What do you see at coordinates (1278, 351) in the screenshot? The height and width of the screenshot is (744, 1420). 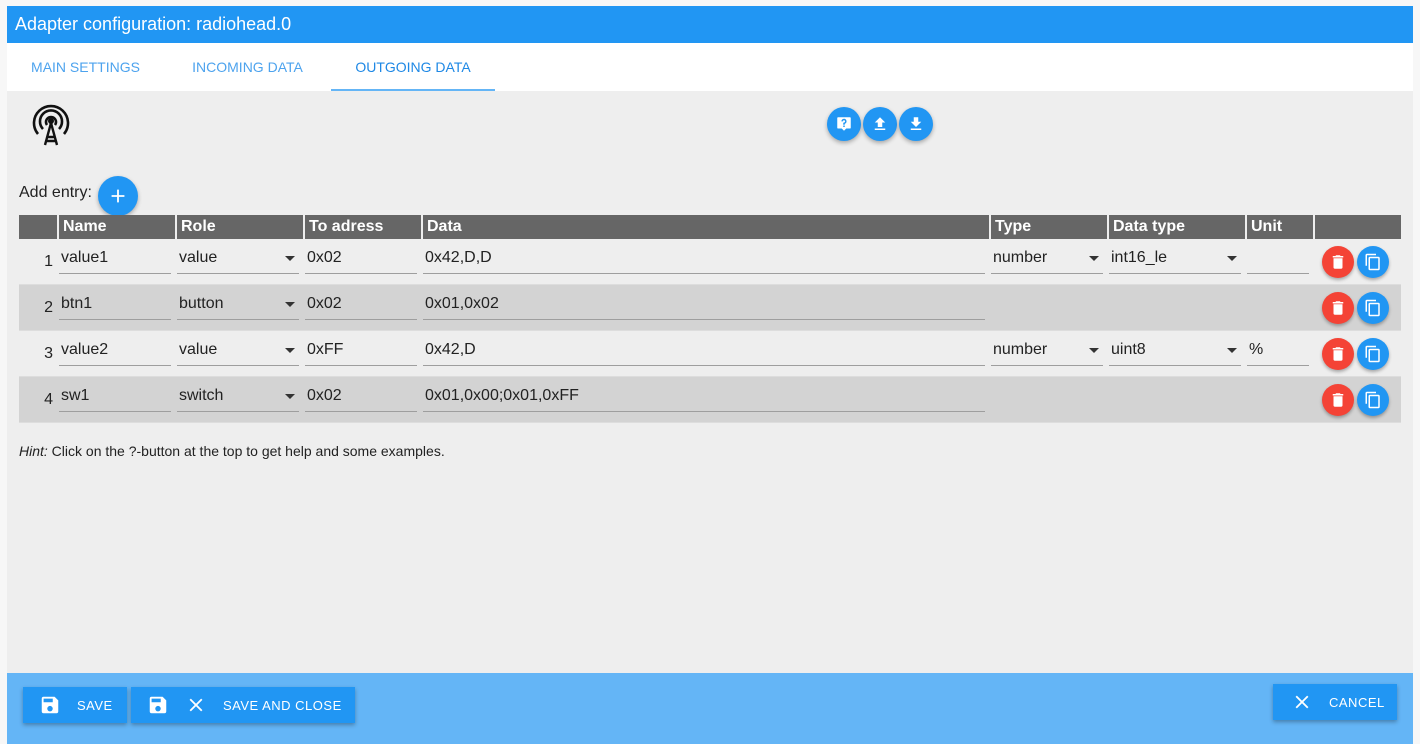 I see `unit-input: %` at bounding box center [1278, 351].